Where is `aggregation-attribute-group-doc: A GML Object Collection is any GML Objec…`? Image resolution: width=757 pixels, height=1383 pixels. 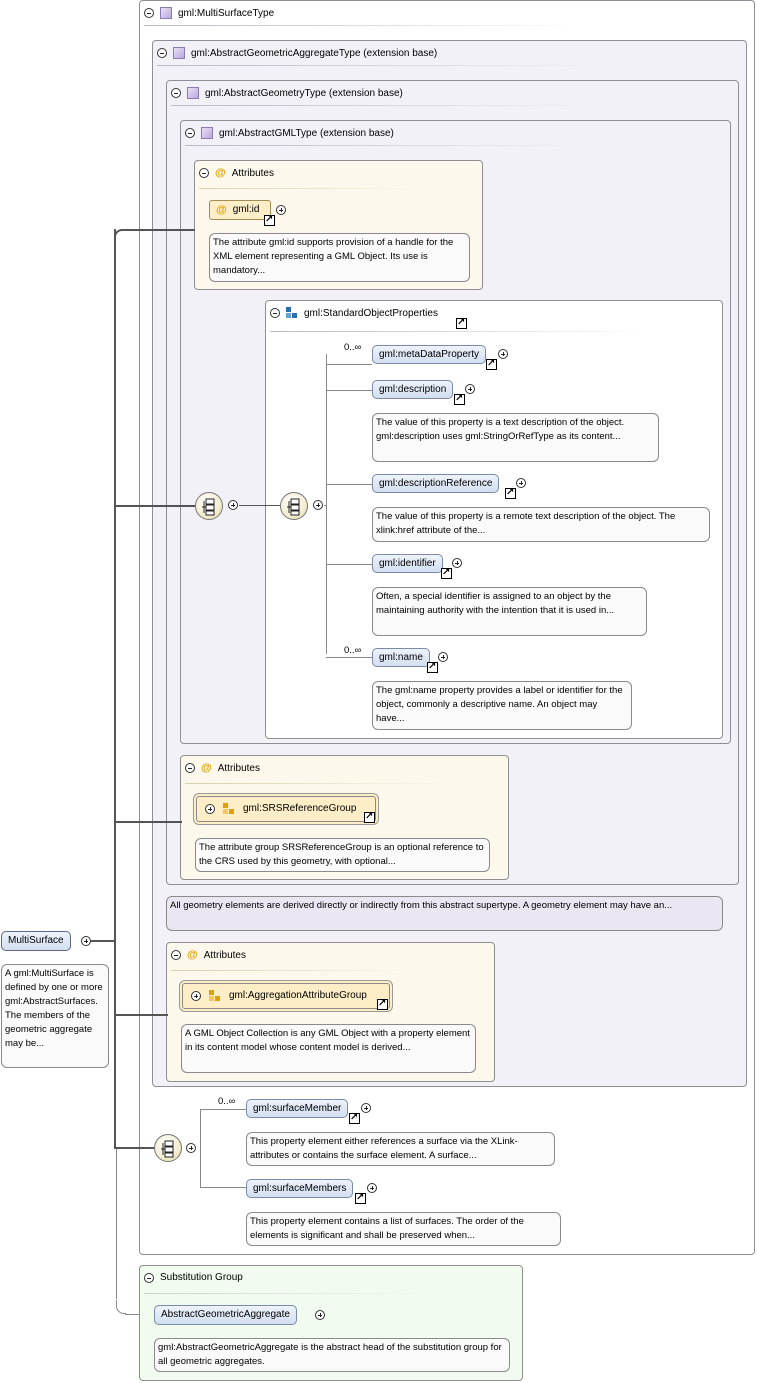
aggregation-attribute-group-doc: A GML Object Collection is any GML Objec… is located at coordinates (328, 1048).